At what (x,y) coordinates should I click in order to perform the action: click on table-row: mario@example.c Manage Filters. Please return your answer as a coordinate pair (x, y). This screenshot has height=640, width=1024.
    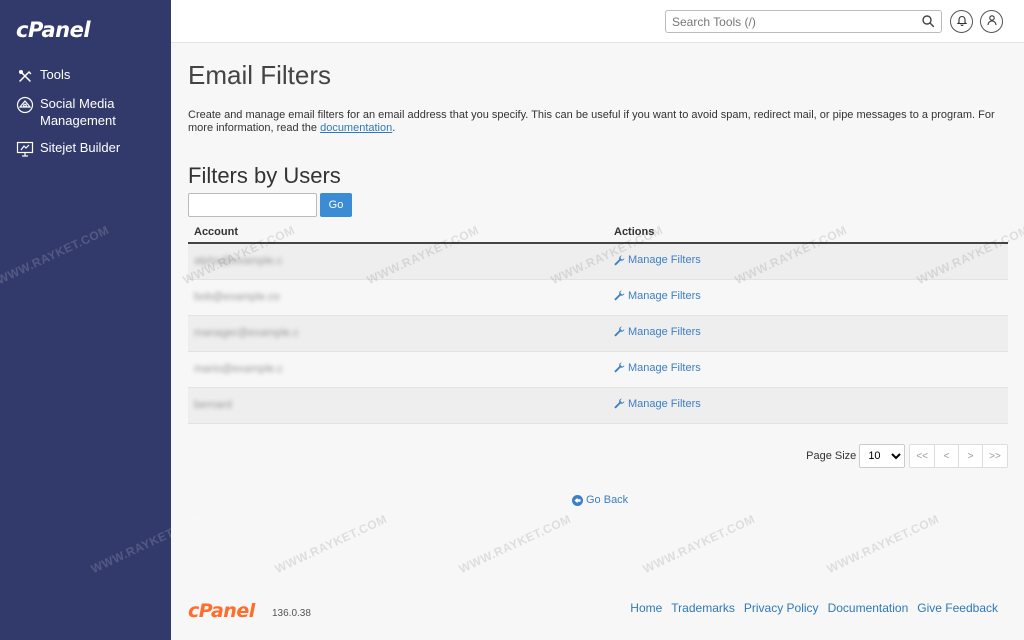
    Looking at the image, I should click on (598, 369).